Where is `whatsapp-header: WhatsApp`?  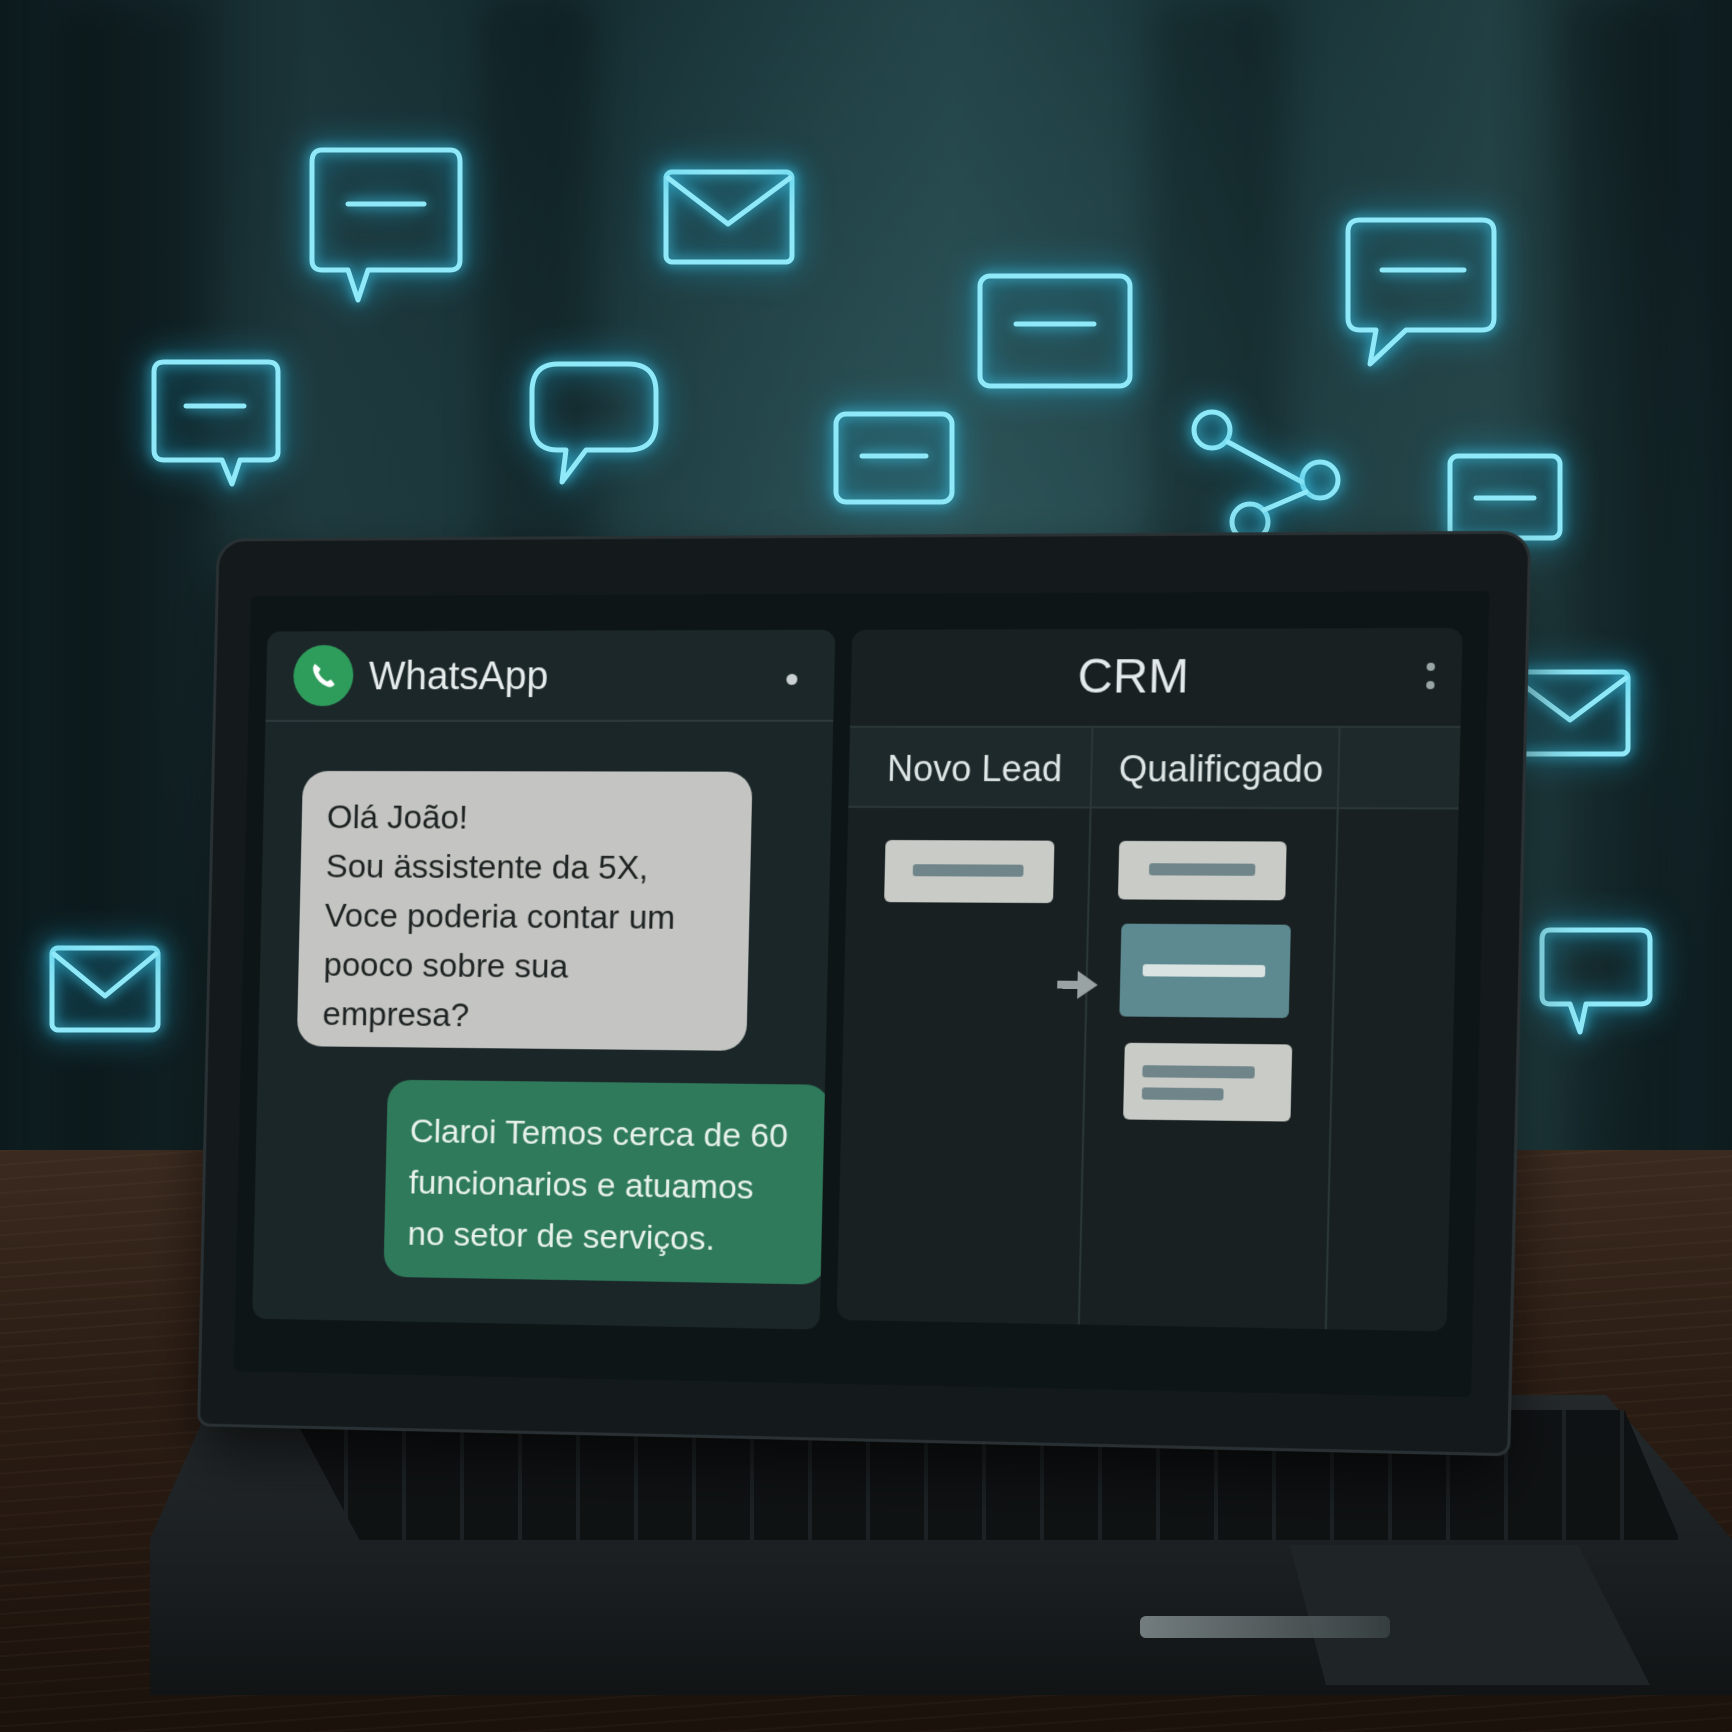
whatsapp-header: WhatsApp is located at coordinates (550, 675).